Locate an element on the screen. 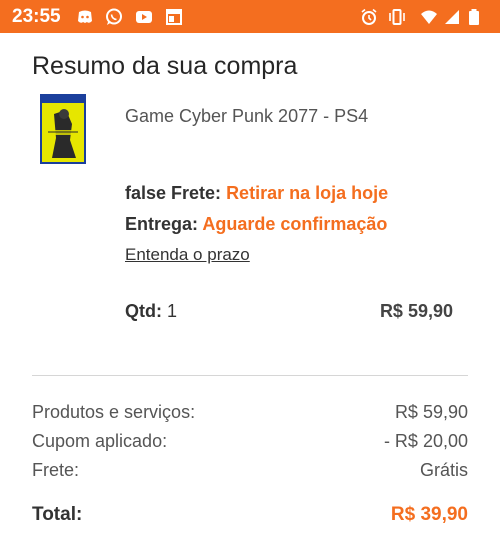 The image size is (500, 549). discord-icon is located at coordinates (85, 17).